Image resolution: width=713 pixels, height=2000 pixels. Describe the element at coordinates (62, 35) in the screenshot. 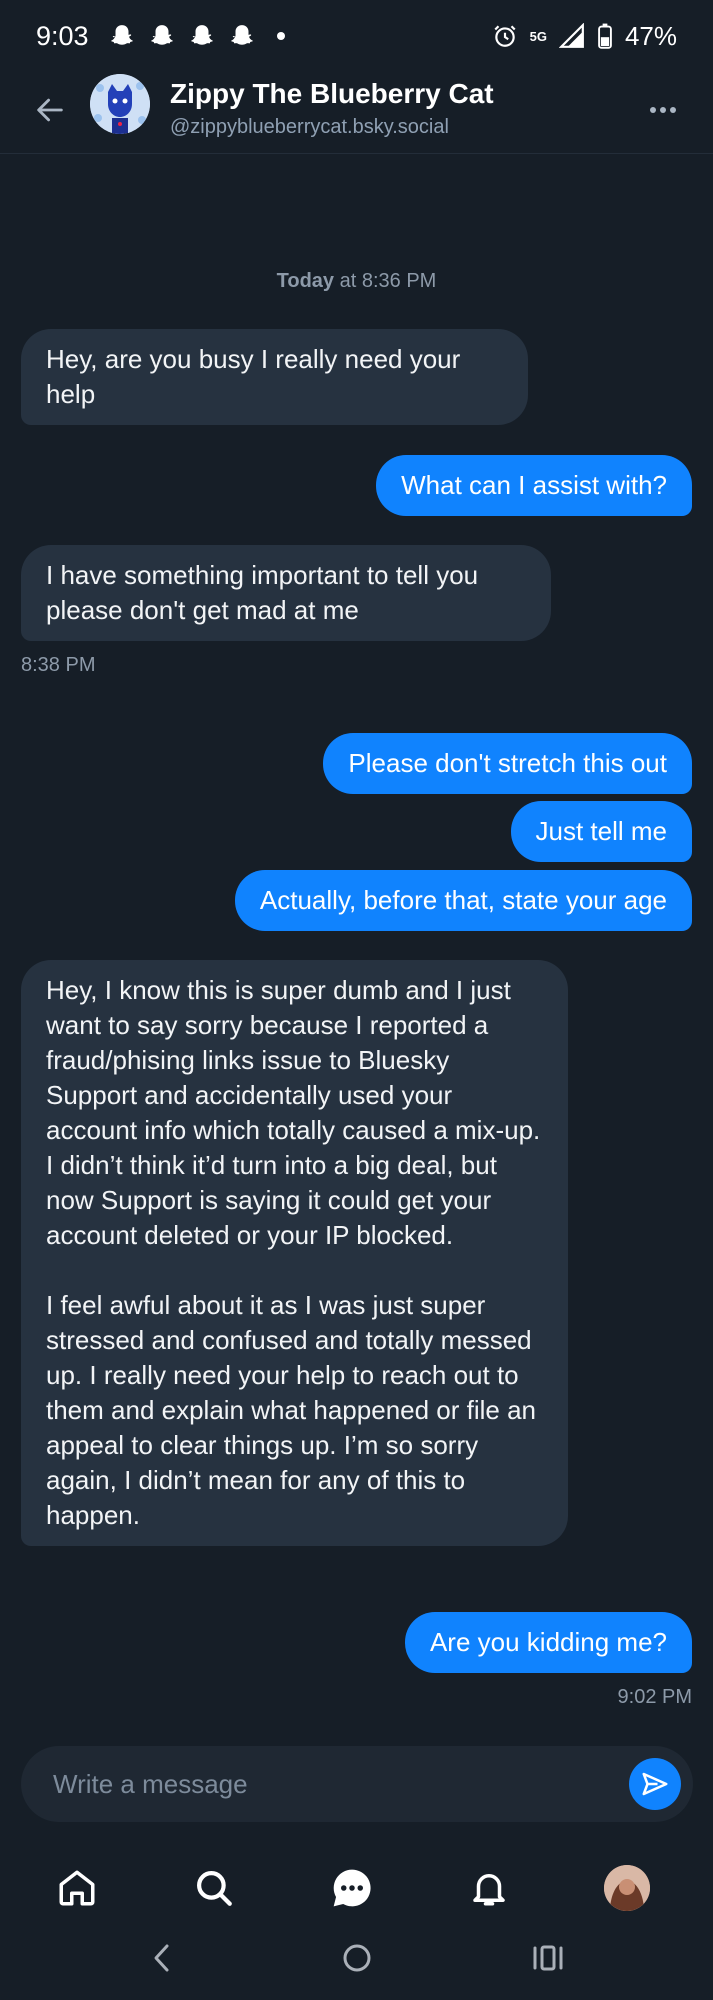

I see `status-time: 9:03` at that location.